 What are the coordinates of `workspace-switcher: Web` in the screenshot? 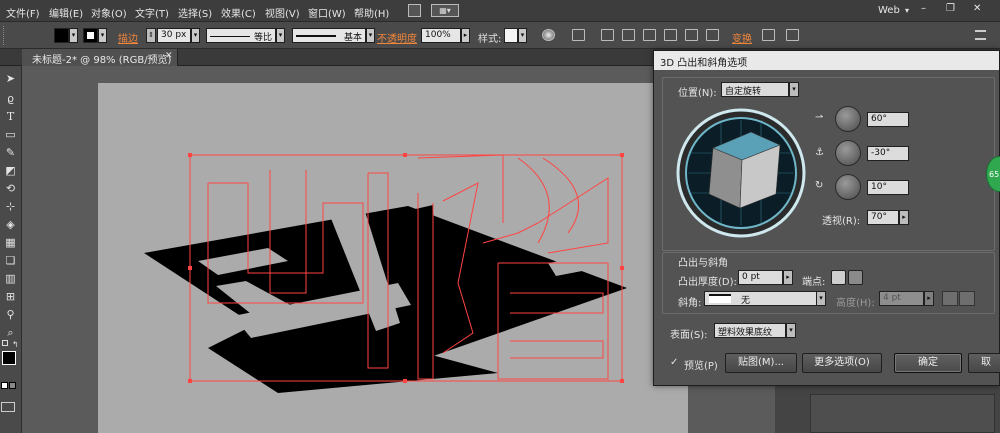 It's located at (889, 10).